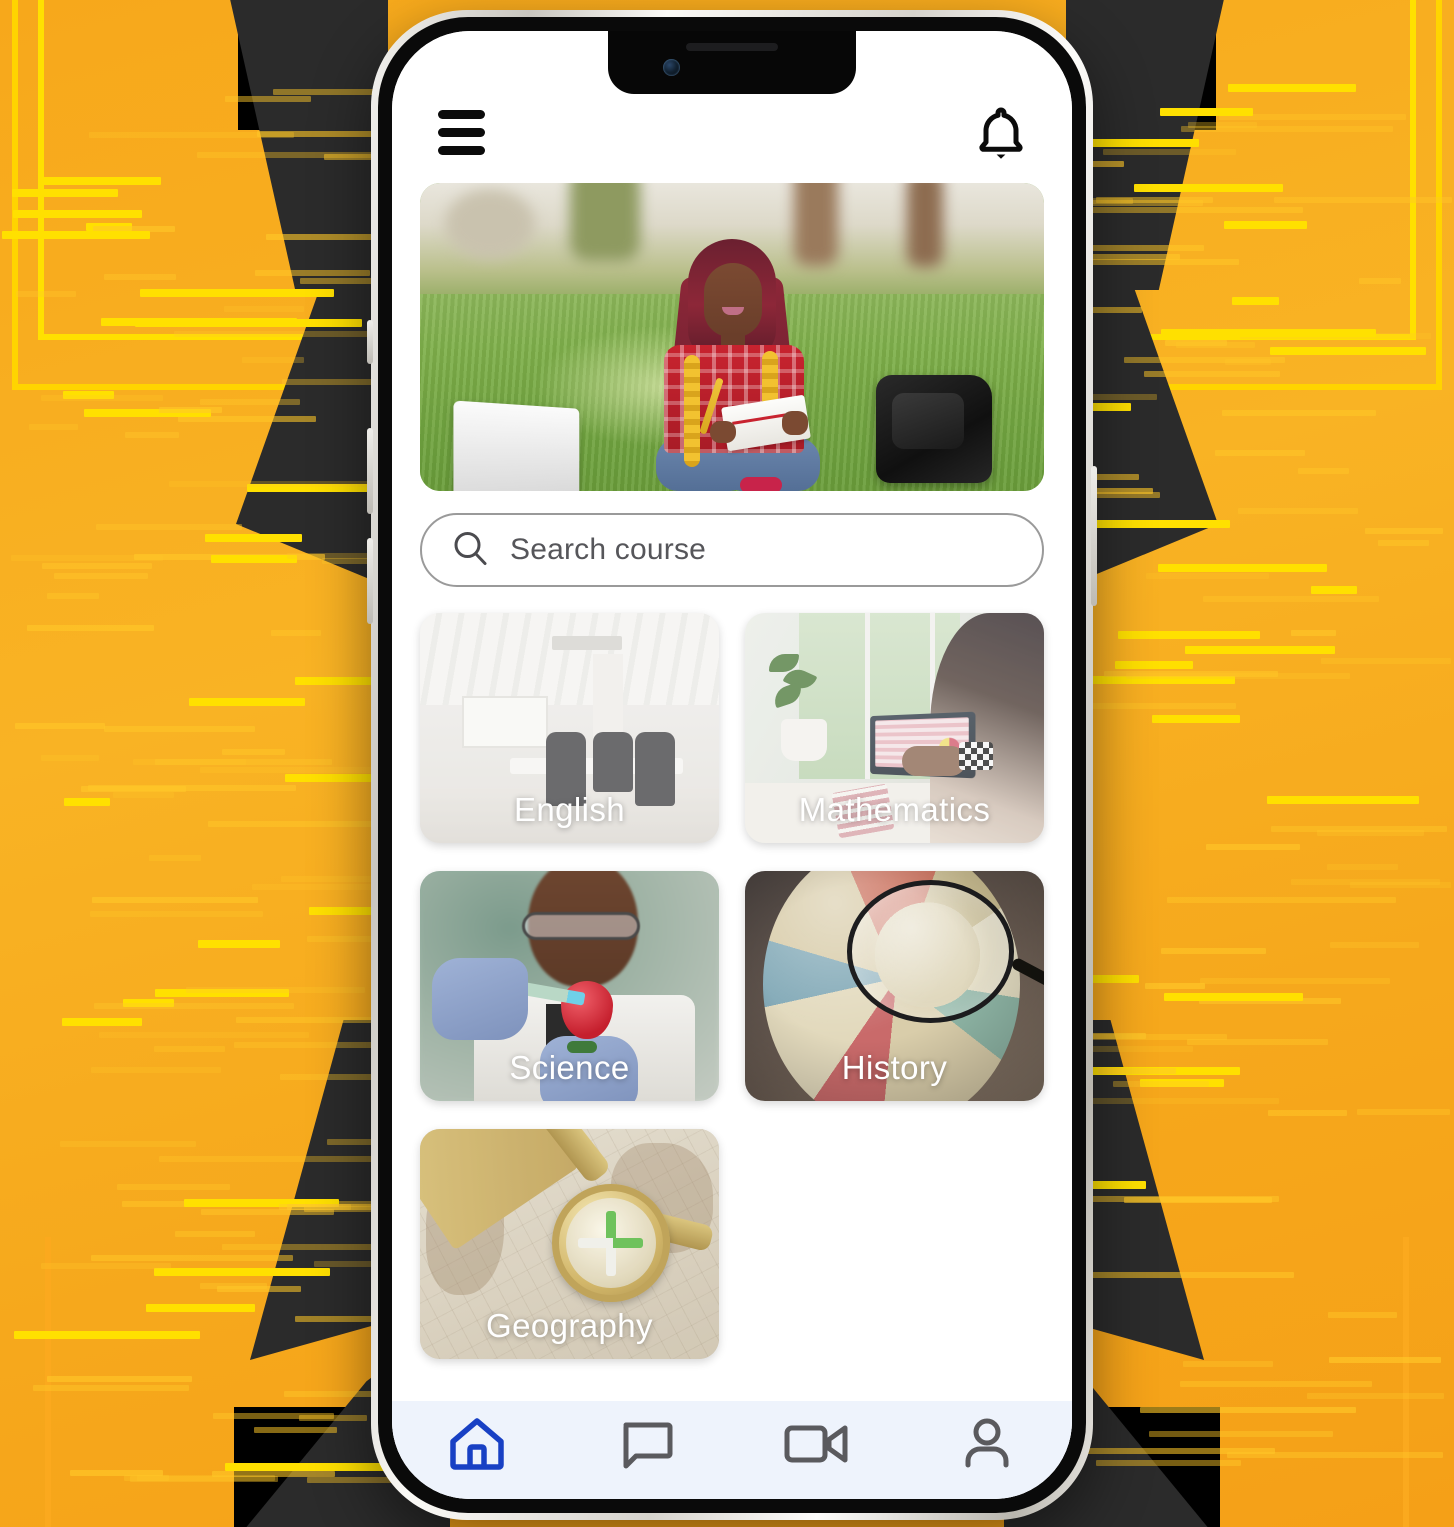 This screenshot has height=1527, width=1454. I want to click on course-label-mathematics: Mathematics, so click(894, 809).